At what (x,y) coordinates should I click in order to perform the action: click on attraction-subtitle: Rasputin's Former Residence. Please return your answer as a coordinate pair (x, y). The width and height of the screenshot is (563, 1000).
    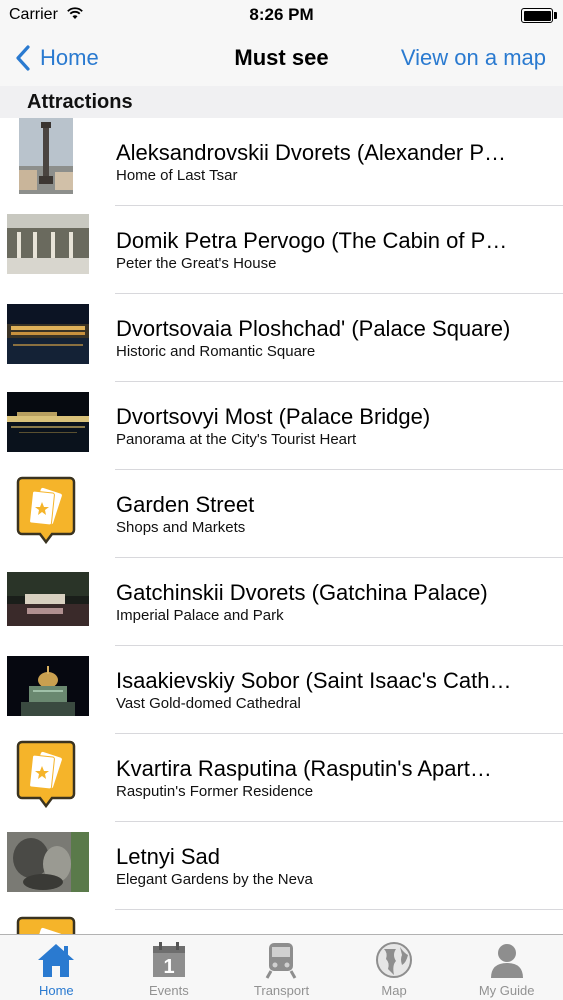
    Looking at the image, I should click on (215, 791).